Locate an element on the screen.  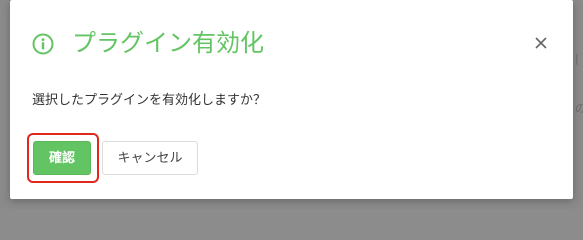
info-circle-icon is located at coordinates (43, 44).